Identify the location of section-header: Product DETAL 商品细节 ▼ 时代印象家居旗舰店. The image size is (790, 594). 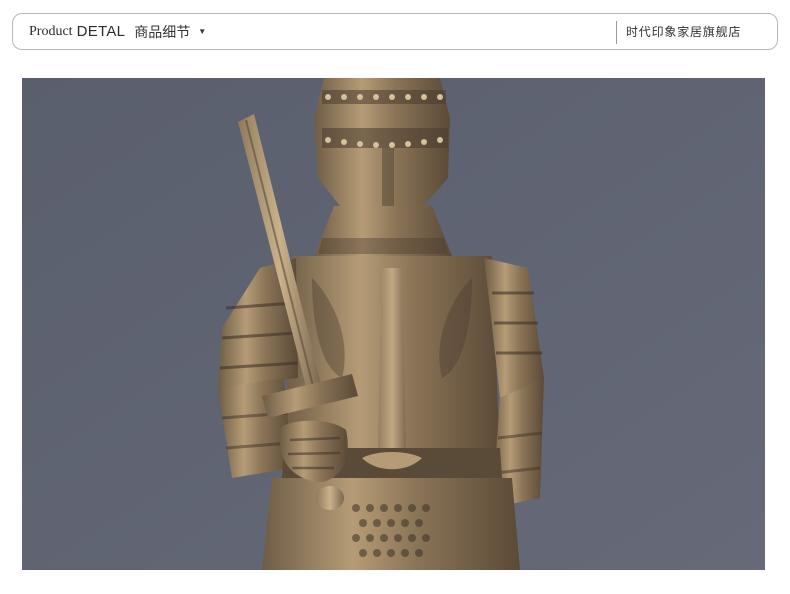
(395, 31).